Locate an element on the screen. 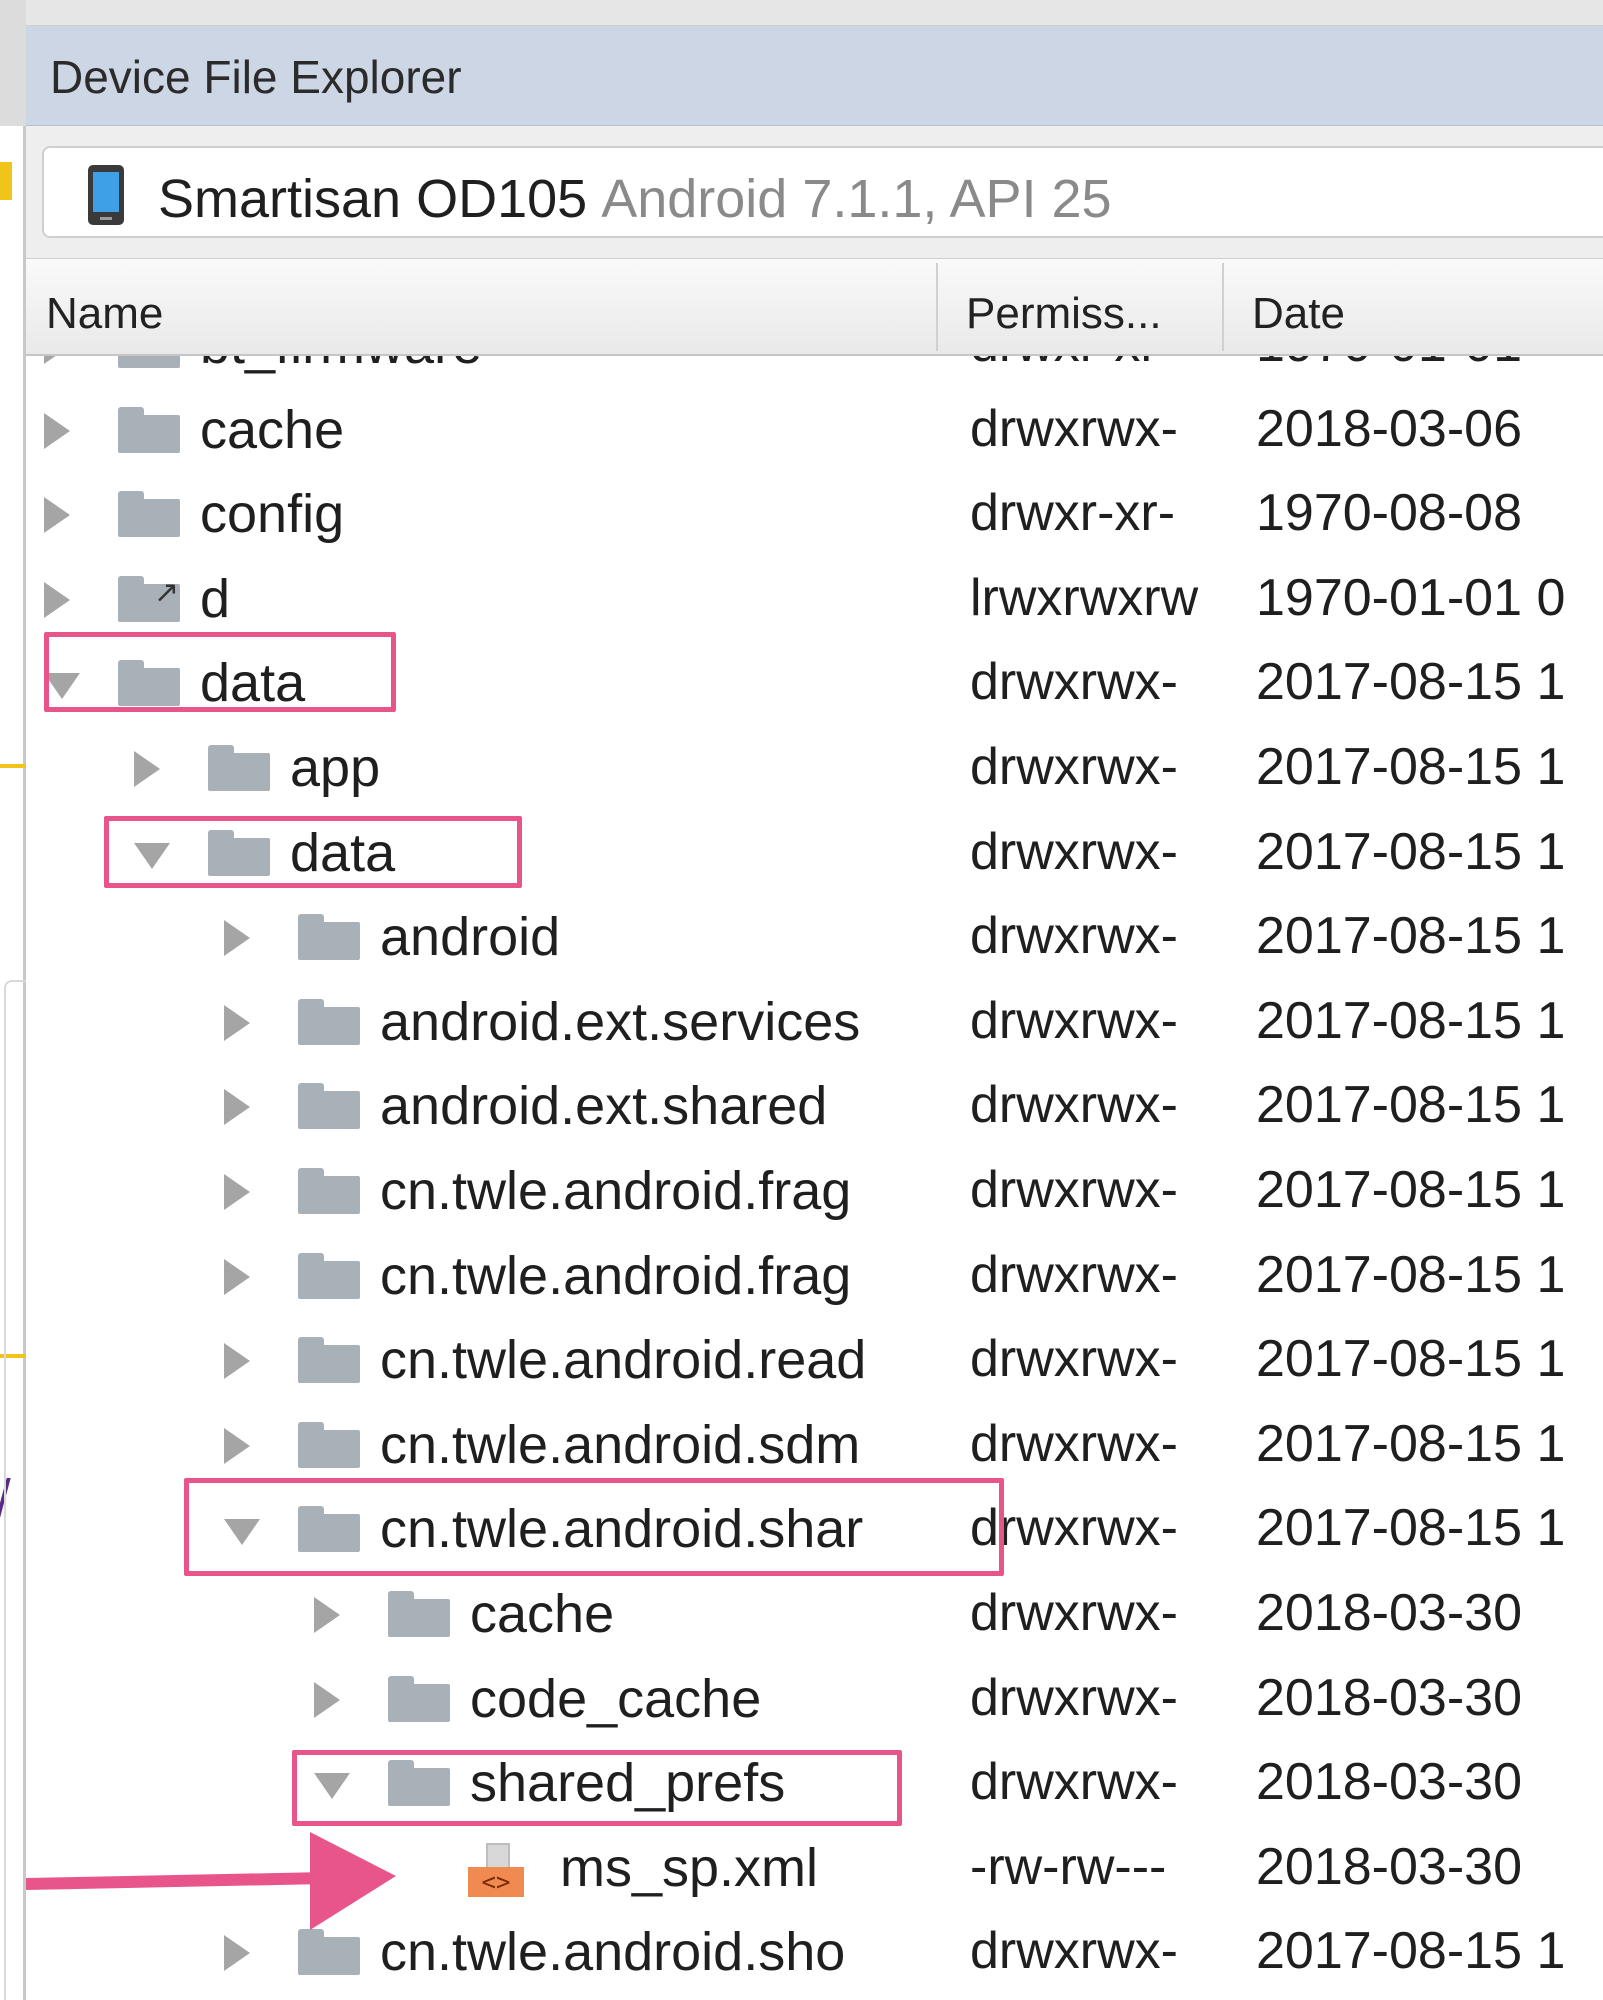  file-name: cn.twle.android.frag is located at coordinates (616, 1275).